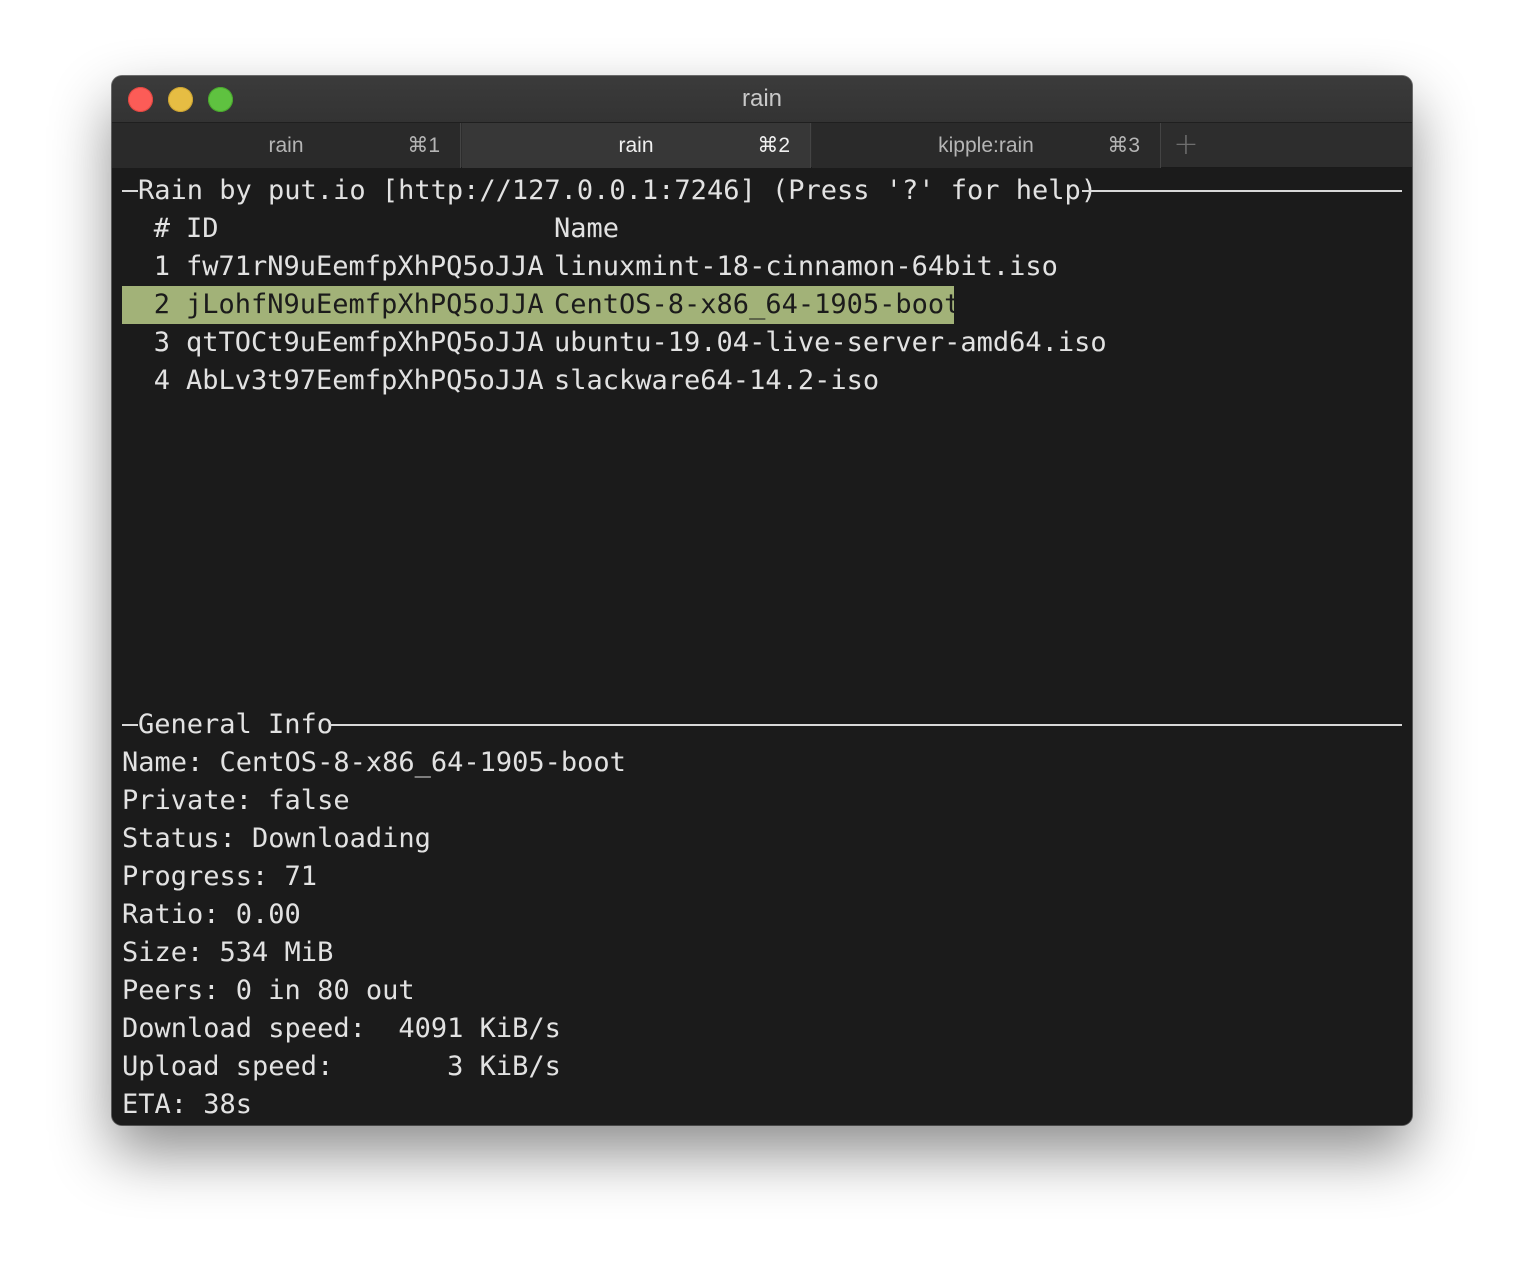 The width and height of the screenshot is (1524, 1274). What do you see at coordinates (986, 145) in the screenshot?
I see `tab-3: kipple:rain ⌘3` at bounding box center [986, 145].